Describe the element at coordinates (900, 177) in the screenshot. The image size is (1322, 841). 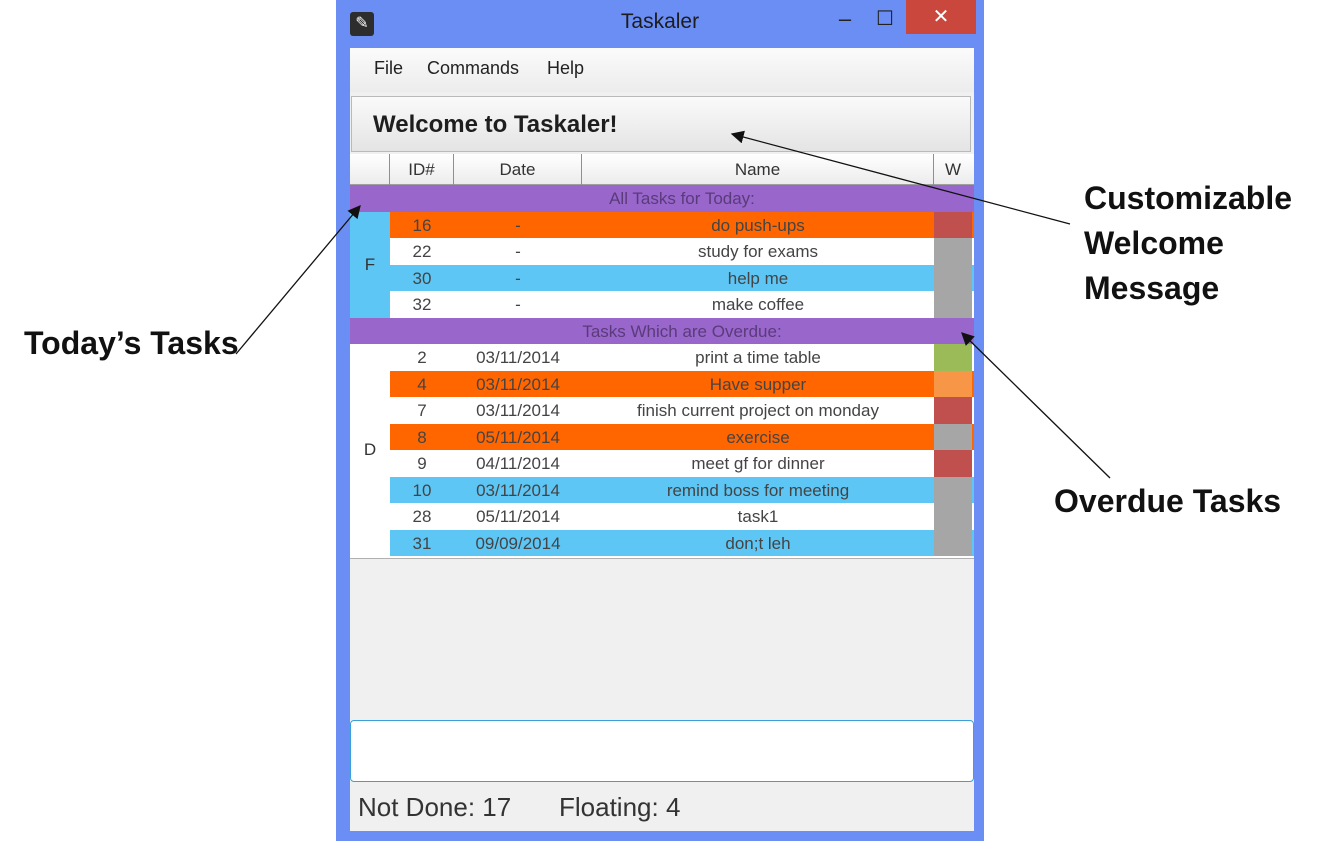
I see `welcome-arrow` at that location.